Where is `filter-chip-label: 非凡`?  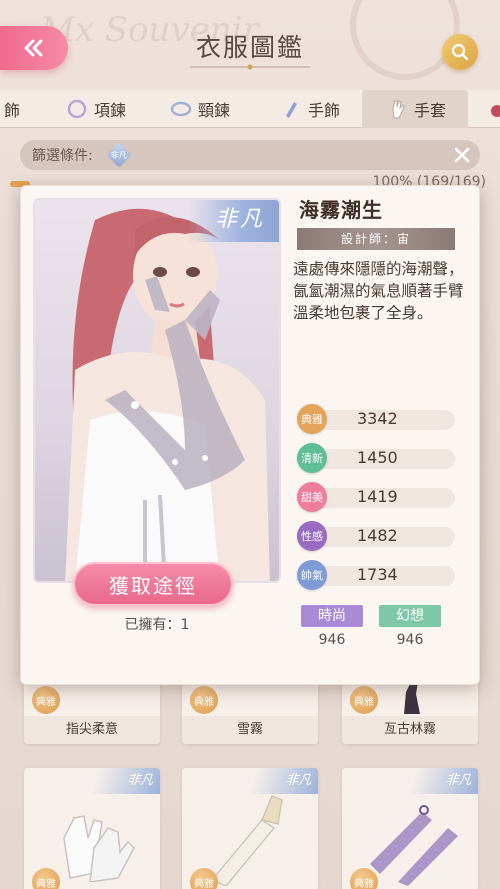 filter-chip-label: 非凡 is located at coordinates (118, 155).